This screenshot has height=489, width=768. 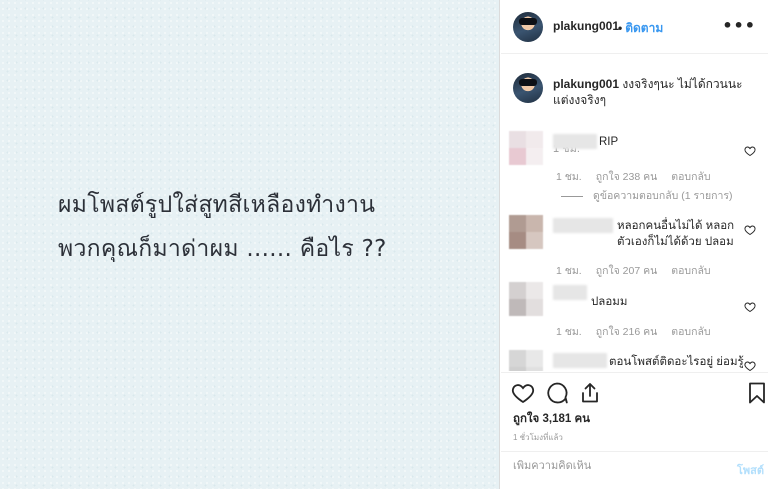 What do you see at coordinates (750, 470) in the screenshot?
I see `post-comment-button: โพสต์` at bounding box center [750, 470].